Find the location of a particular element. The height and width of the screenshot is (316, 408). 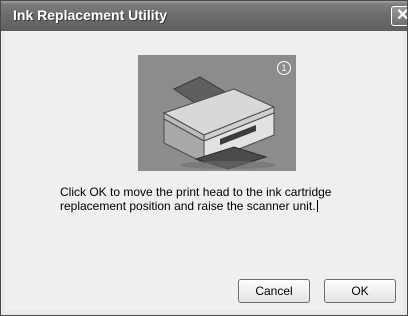

step-badge-number: 1 is located at coordinates (284, 68).